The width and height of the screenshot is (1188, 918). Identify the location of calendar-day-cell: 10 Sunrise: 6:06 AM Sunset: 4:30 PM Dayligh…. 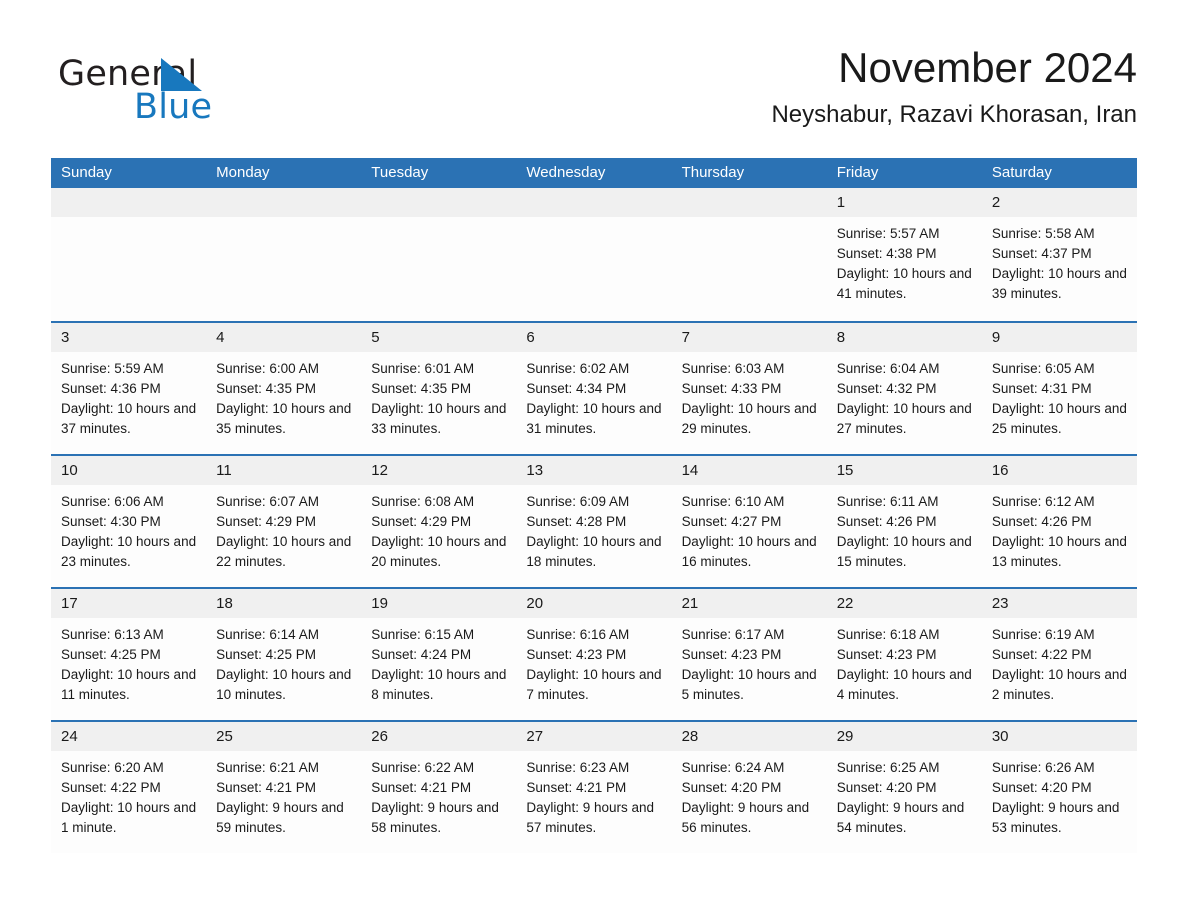
(129, 521).